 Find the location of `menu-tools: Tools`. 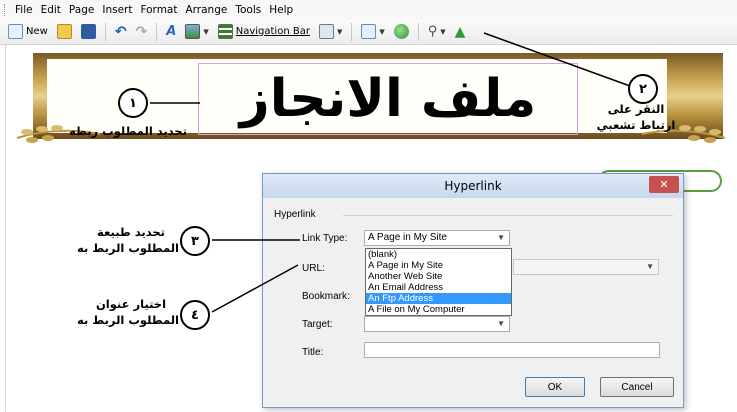

menu-tools: Tools is located at coordinates (248, 10).